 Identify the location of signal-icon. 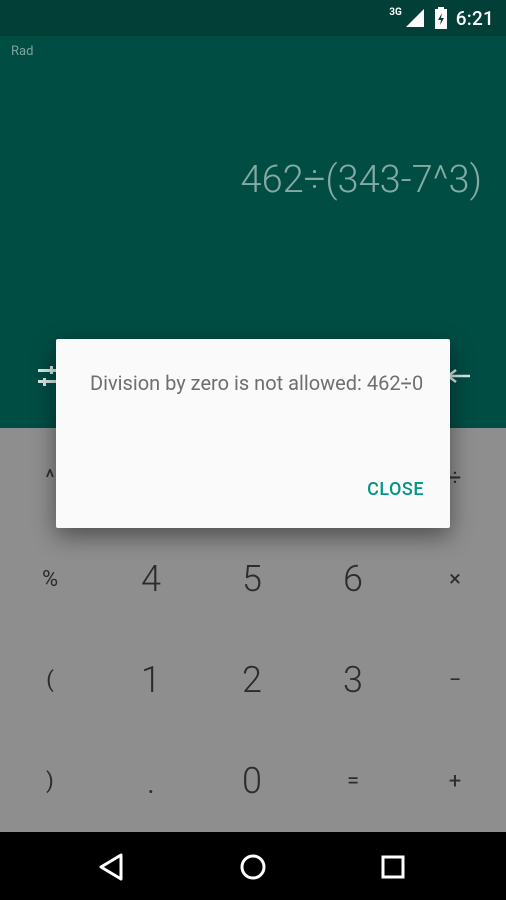
(414, 18).